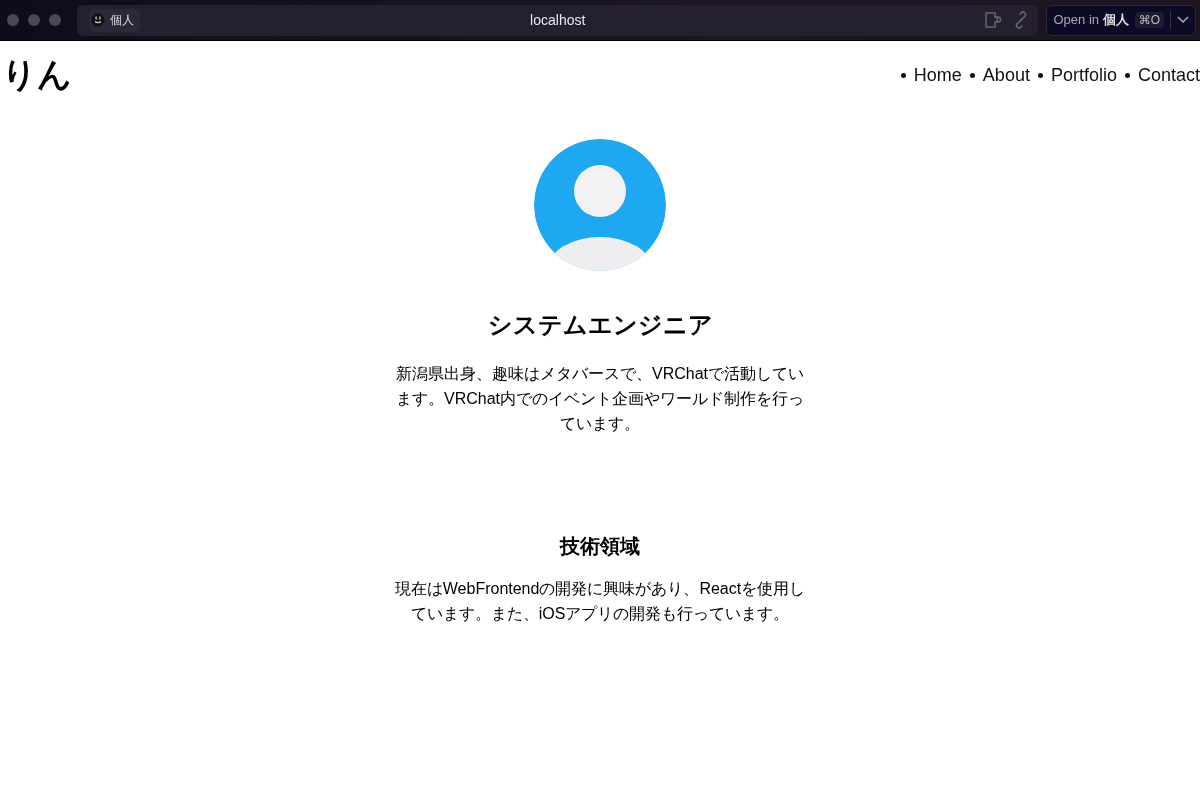  Describe the element at coordinates (1006, 75) in the screenshot. I see `nav-link: About` at that location.